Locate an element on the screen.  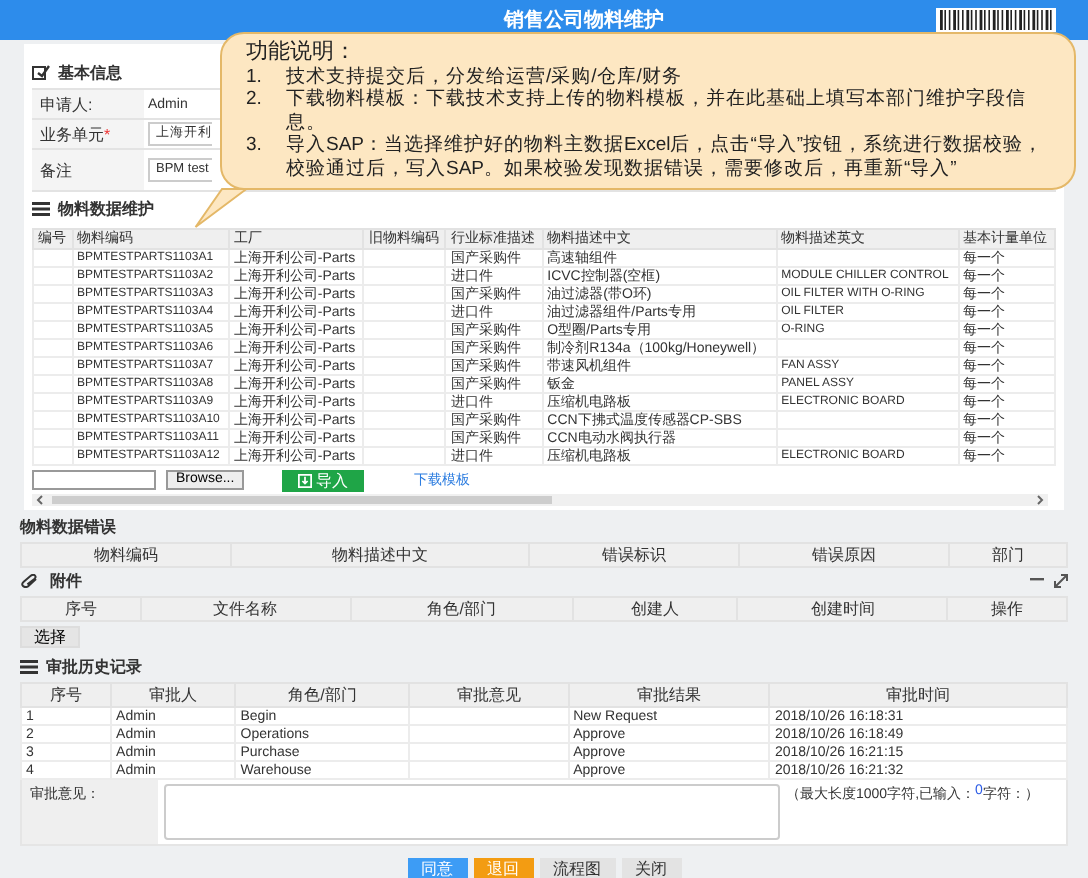
column-header: 物料编码 is located at coordinates (126, 555).